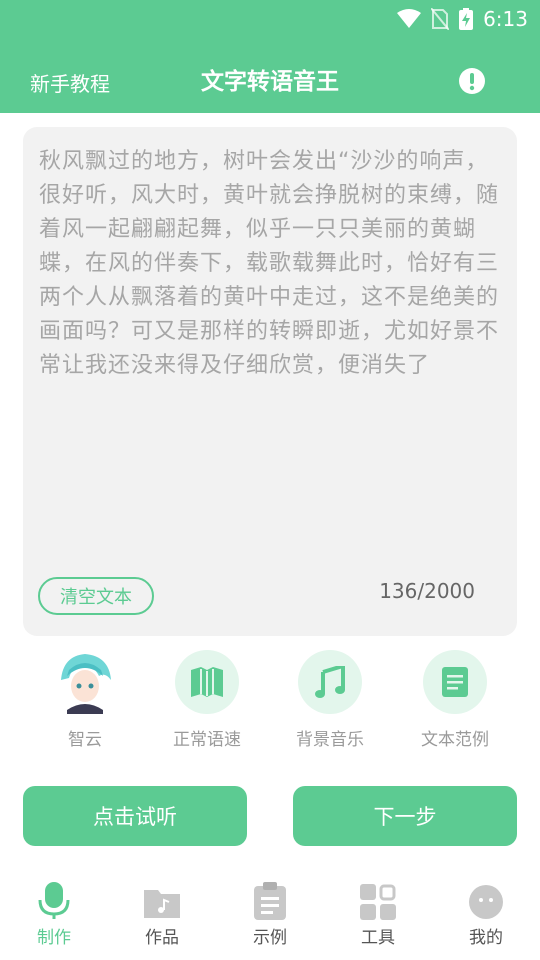 This screenshot has height=960, width=540. Describe the element at coordinates (455, 700) in the screenshot. I see `sample-text-option: 文本范例` at that location.